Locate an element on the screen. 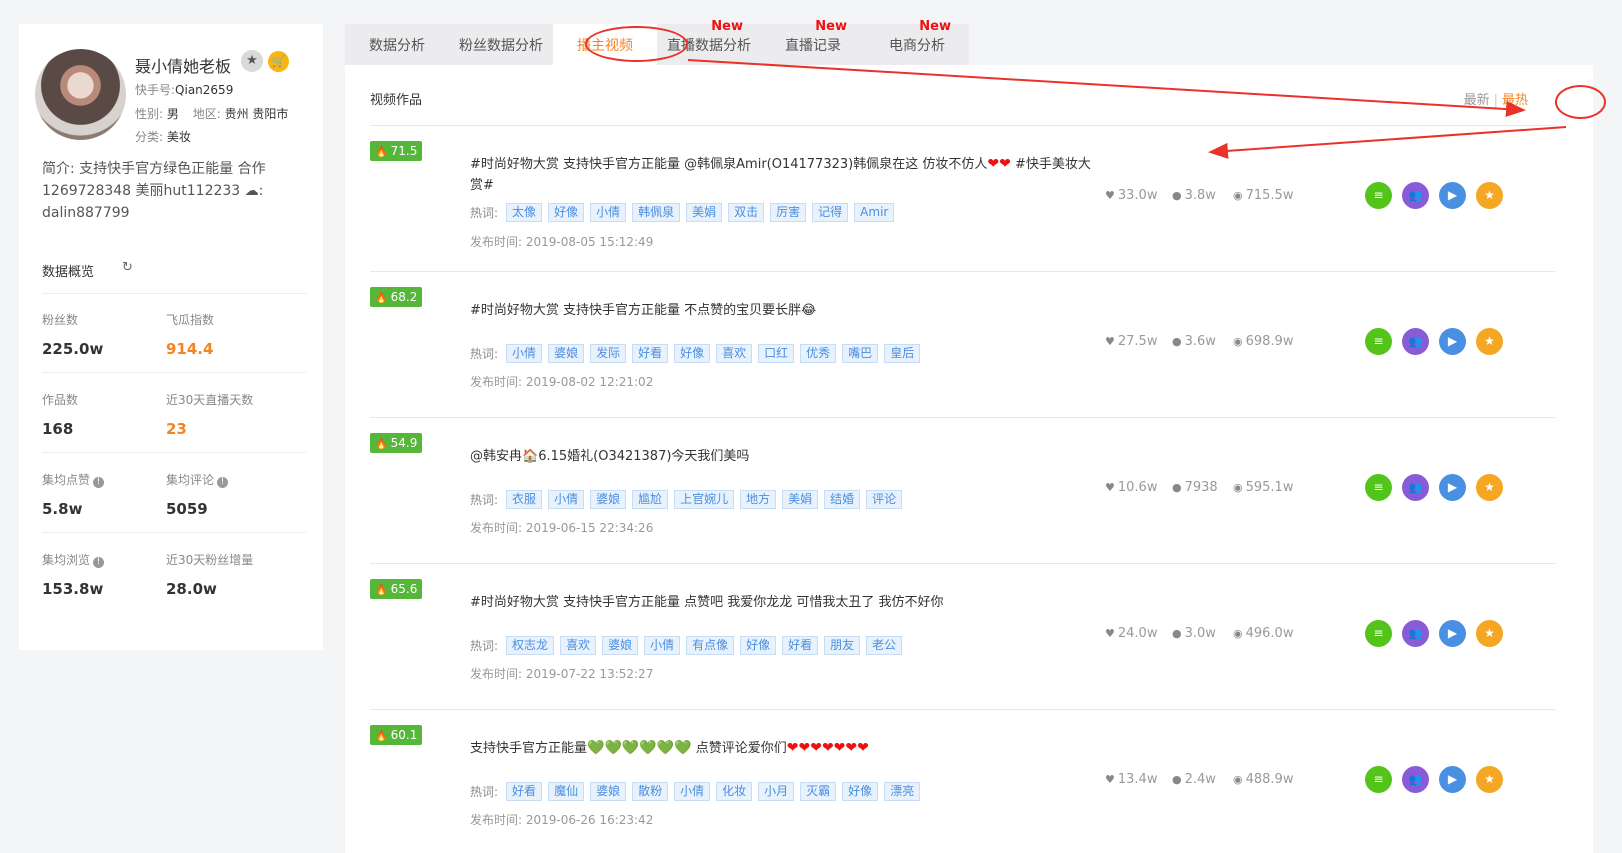 Image resolution: width=1622 pixels, height=853 pixels. hotword-tag: 皇后 is located at coordinates (902, 353).